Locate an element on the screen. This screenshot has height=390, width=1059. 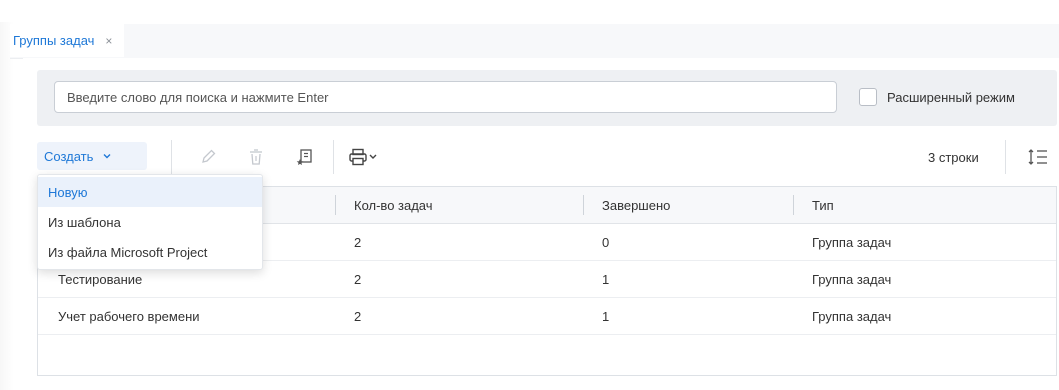
save-as-template-icon is located at coordinates (305, 157).